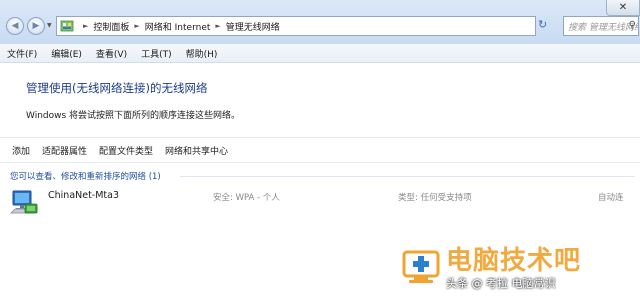  I want to click on control-panel-icon, so click(67, 26).